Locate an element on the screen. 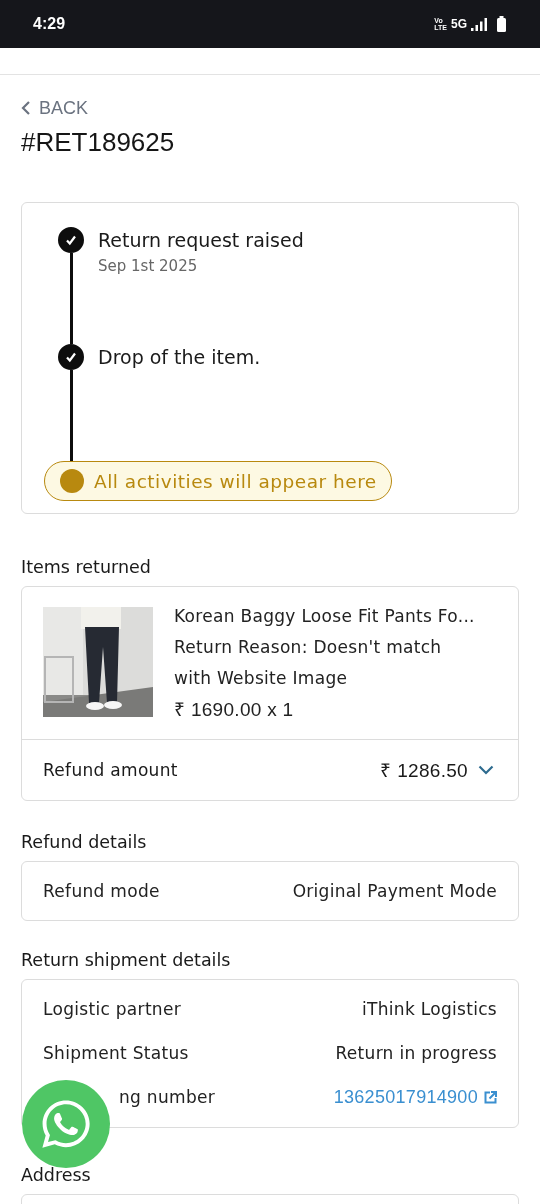  detail-label: Shipment Status is located at coordinates (116, 1053).